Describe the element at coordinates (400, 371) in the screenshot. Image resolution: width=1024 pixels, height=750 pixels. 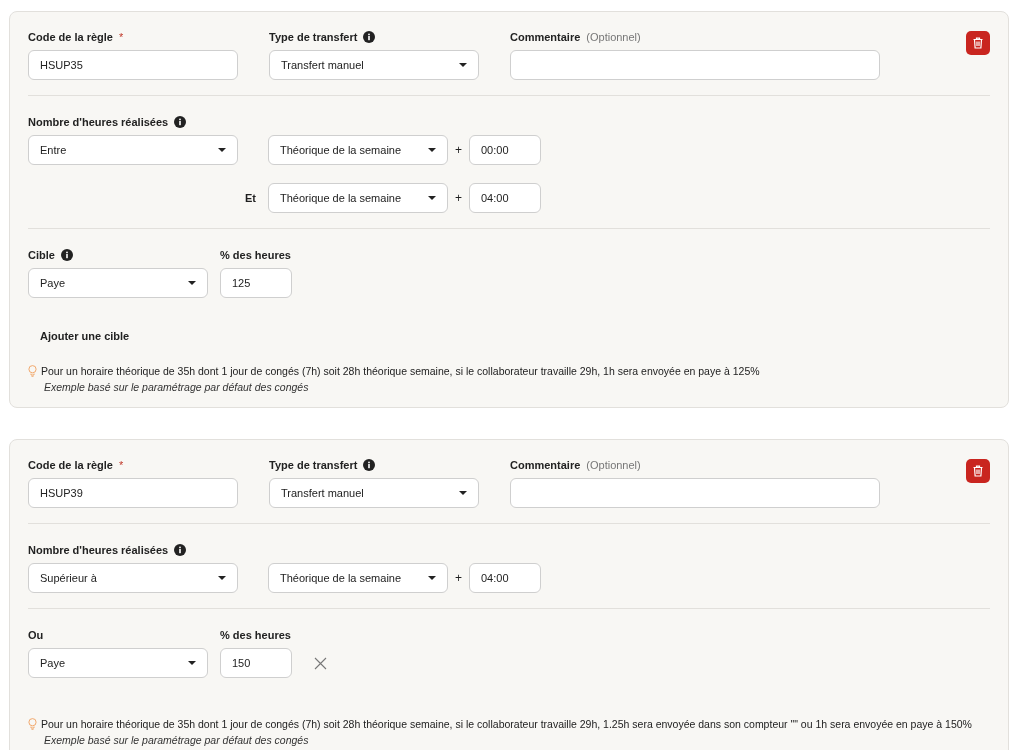
I see `hint-text: Pour un horaire théorique de 35h dont 1 jour de congés (7h) soit 28h théorique semaine, si le collaborateur travaille 29h, 1h sera envoyée en paye à 125%` at that location.